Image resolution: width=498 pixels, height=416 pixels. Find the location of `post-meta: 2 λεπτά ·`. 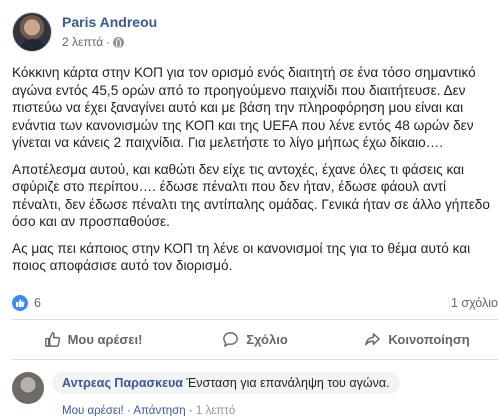

post-meta: 2 λεπτά · is located at coordinates (93, 42).